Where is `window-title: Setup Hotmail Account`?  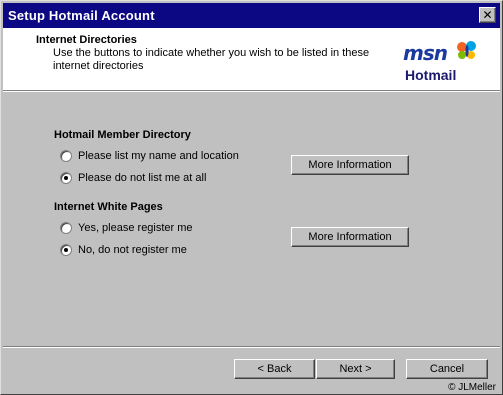
window-title: Setup Hotmail Account is located at coordinates (81, 15).